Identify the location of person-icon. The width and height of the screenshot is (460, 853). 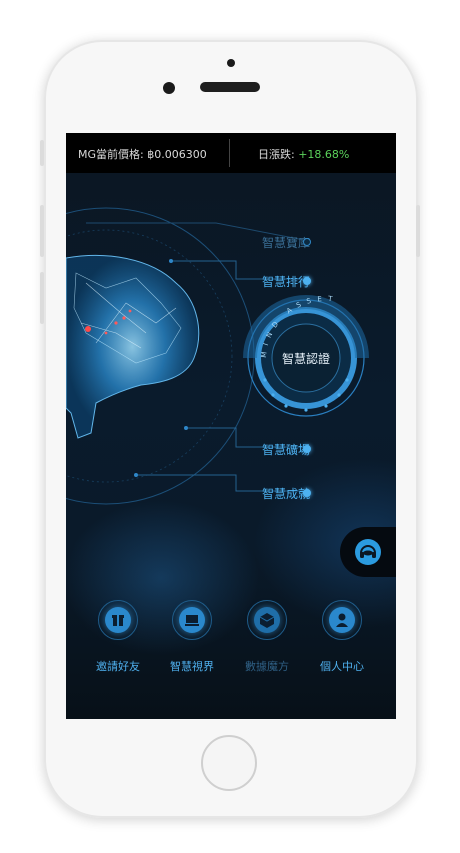
(342, 620).